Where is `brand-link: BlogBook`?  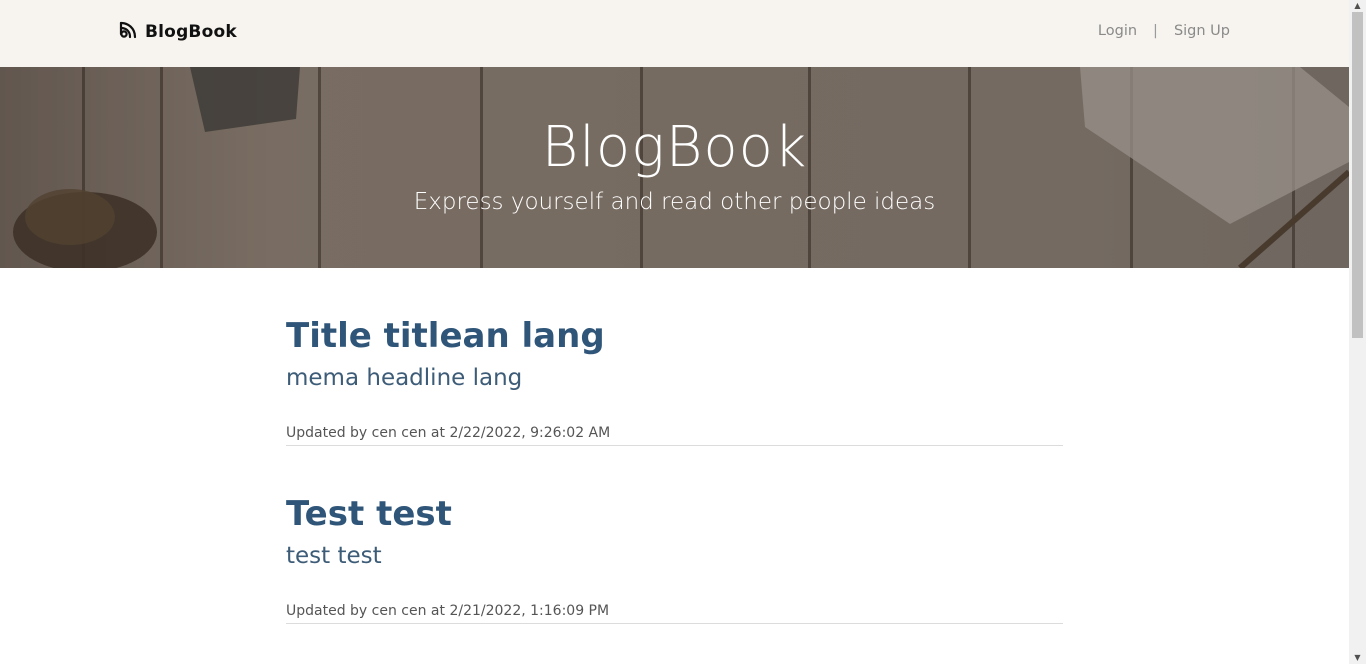 brand-link: BlogBook is located at coordinates (177, 32).